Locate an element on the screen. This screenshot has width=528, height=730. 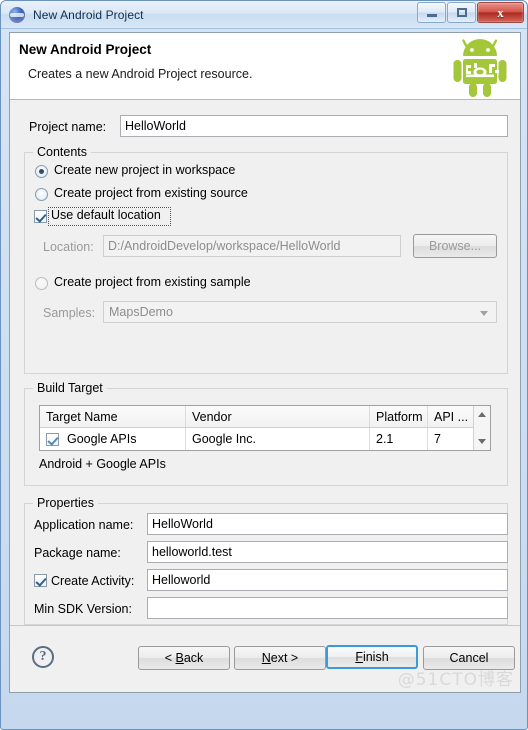
minimize-button is located at coordinates (431, 12).